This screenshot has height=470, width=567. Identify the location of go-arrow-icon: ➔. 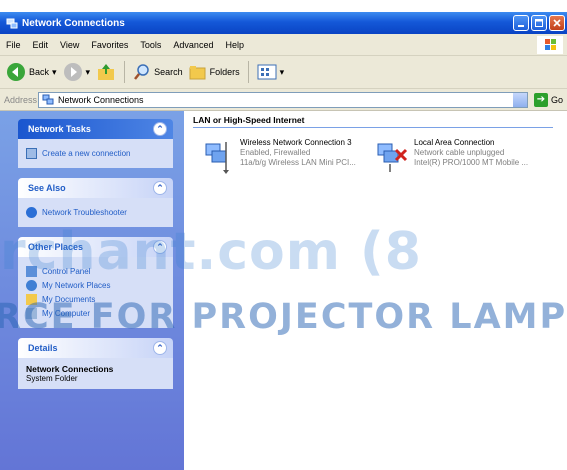
(541, 99).